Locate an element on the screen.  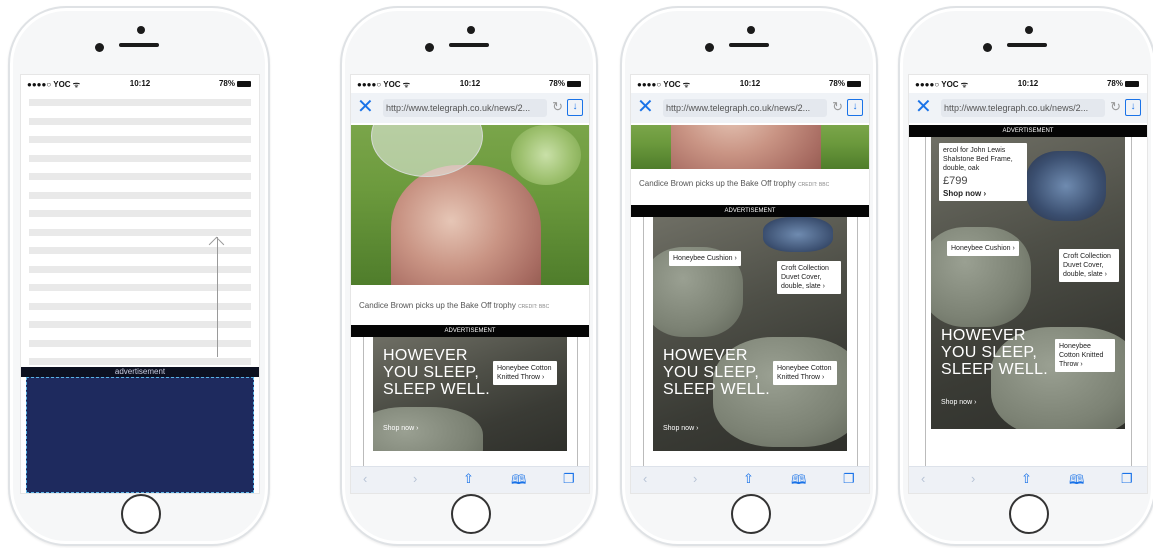
sleeper is located at coordinates (1066, 186).